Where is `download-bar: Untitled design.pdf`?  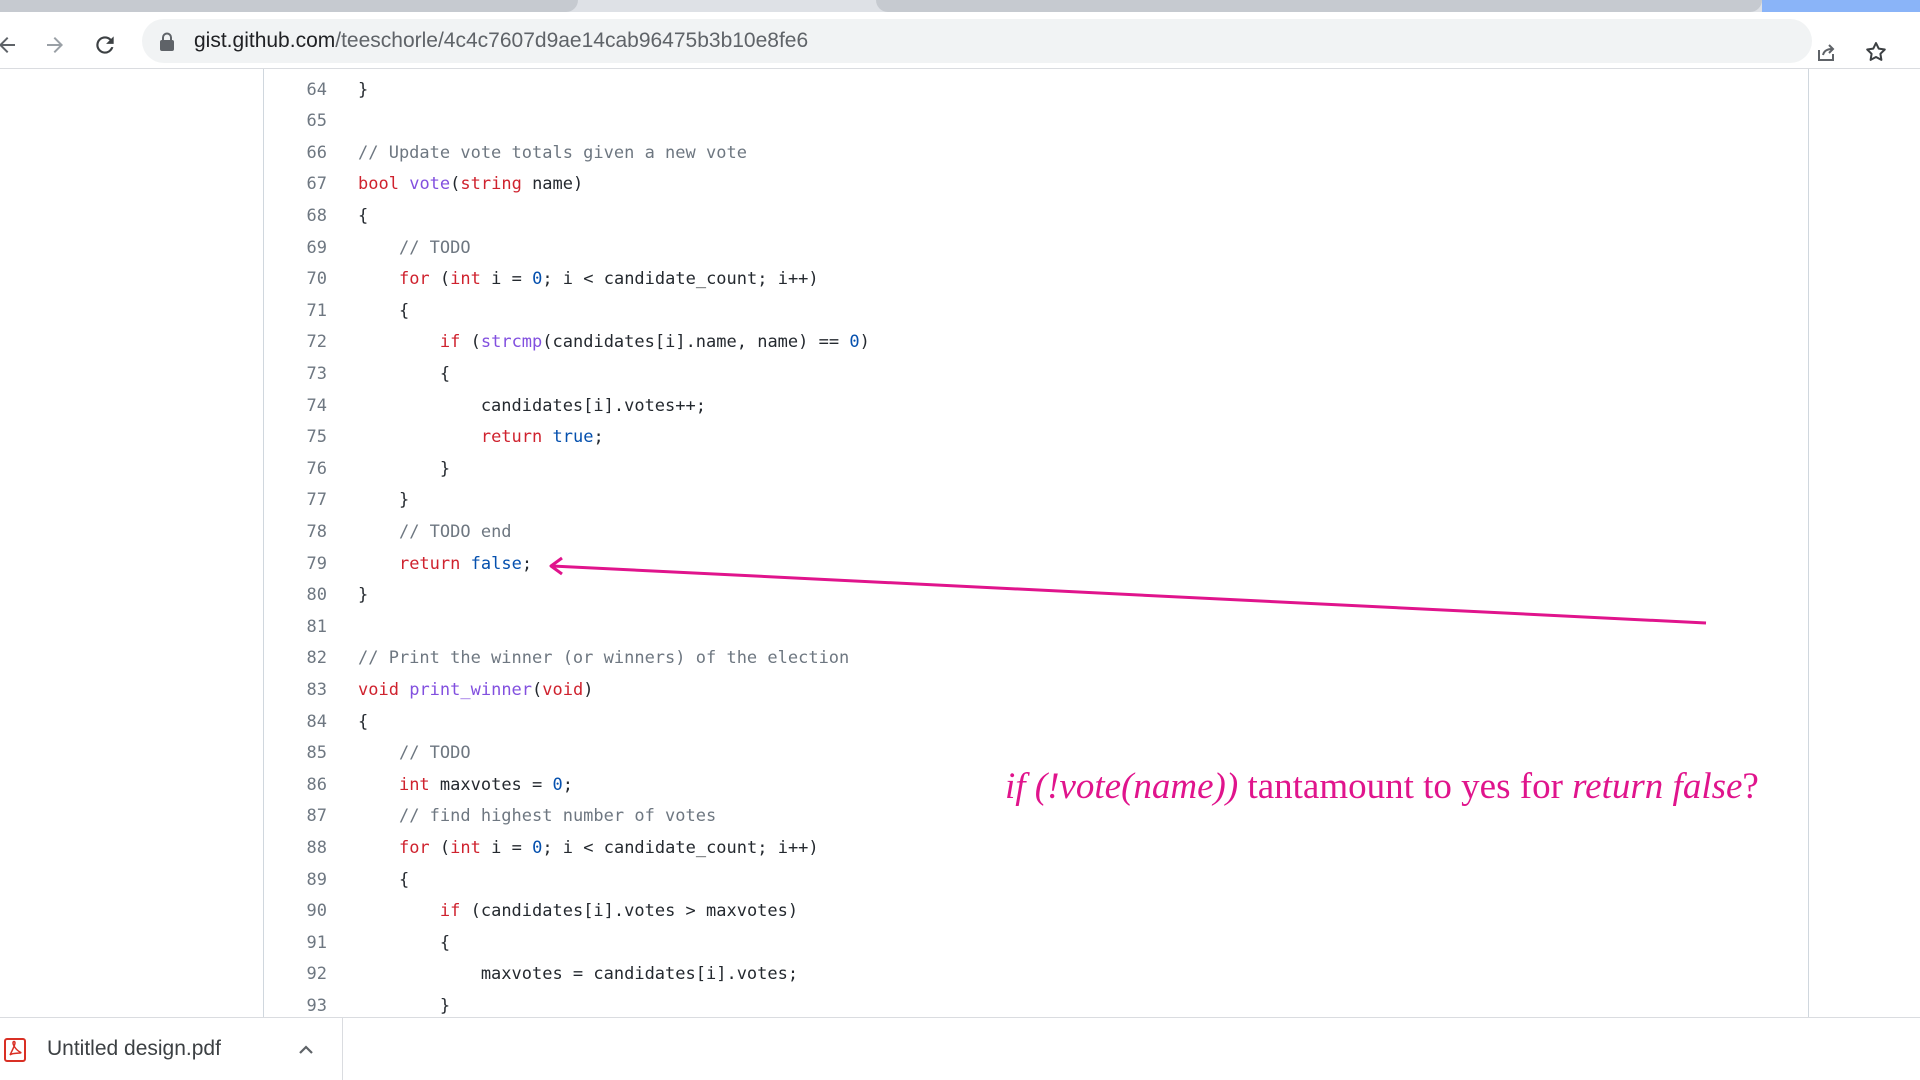
download-bar: Untitled design.pdf is located at coordinates (960, 1048).